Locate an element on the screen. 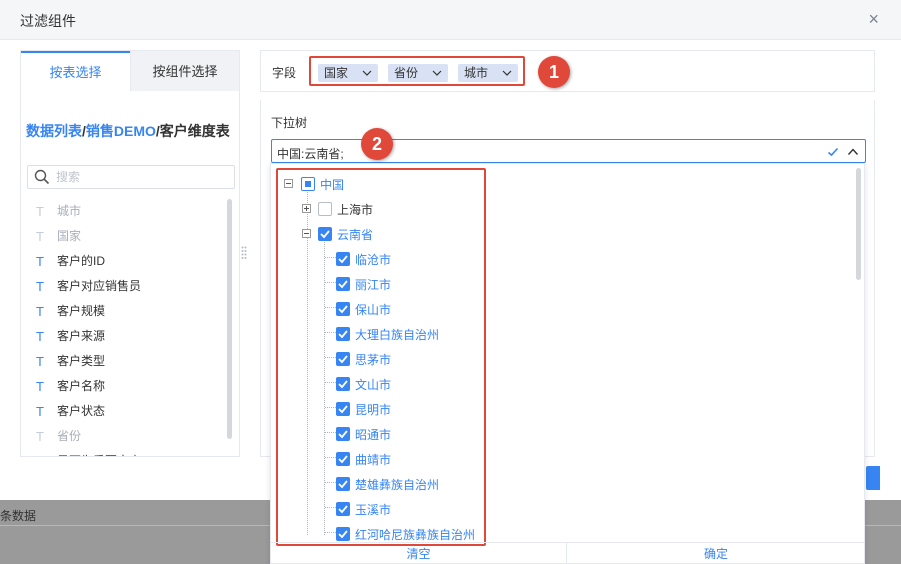  field-tag-city: 城市 is located at coordinates (488, 73).